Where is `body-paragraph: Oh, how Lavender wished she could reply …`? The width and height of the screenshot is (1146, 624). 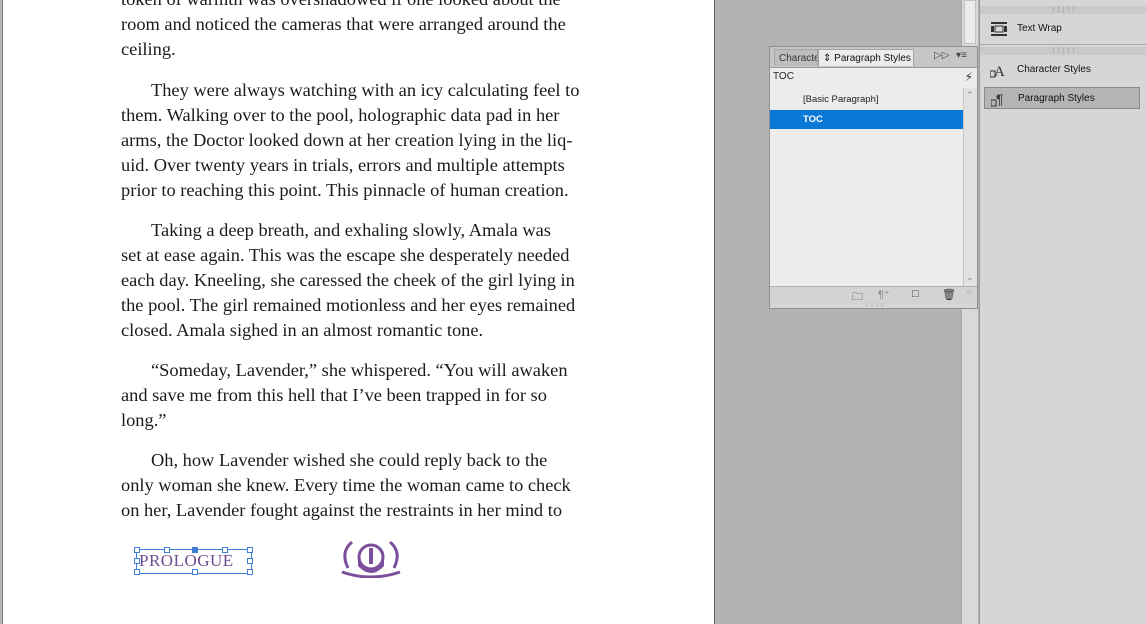 body-paragraph: Oh, how Lavender wished she could reply … is located at coordinates (371, 485).